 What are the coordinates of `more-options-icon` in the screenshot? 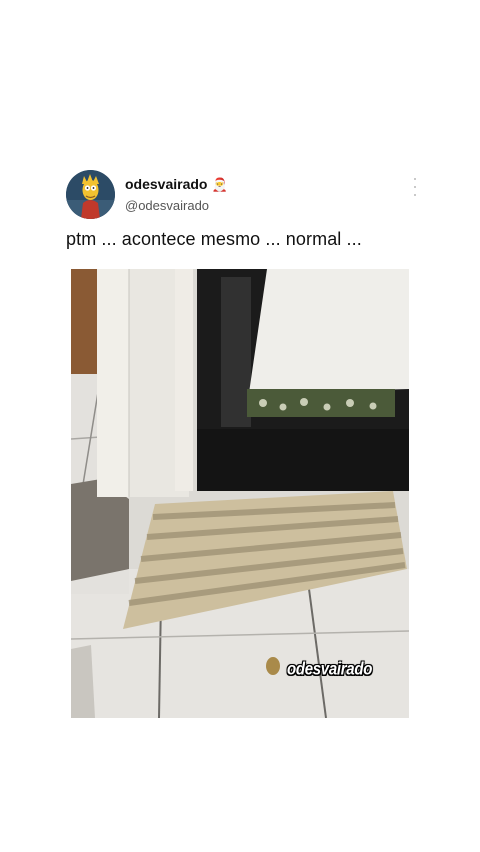 It's located at (415, 187).